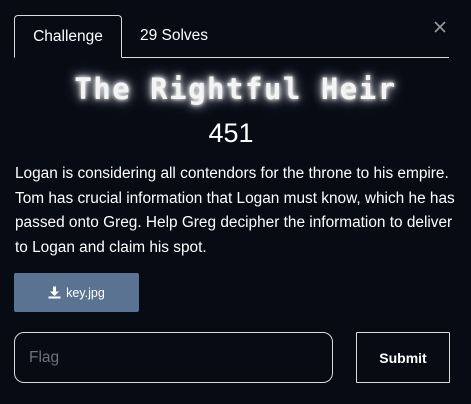  I want to click on flag-input, so click(173, 357).